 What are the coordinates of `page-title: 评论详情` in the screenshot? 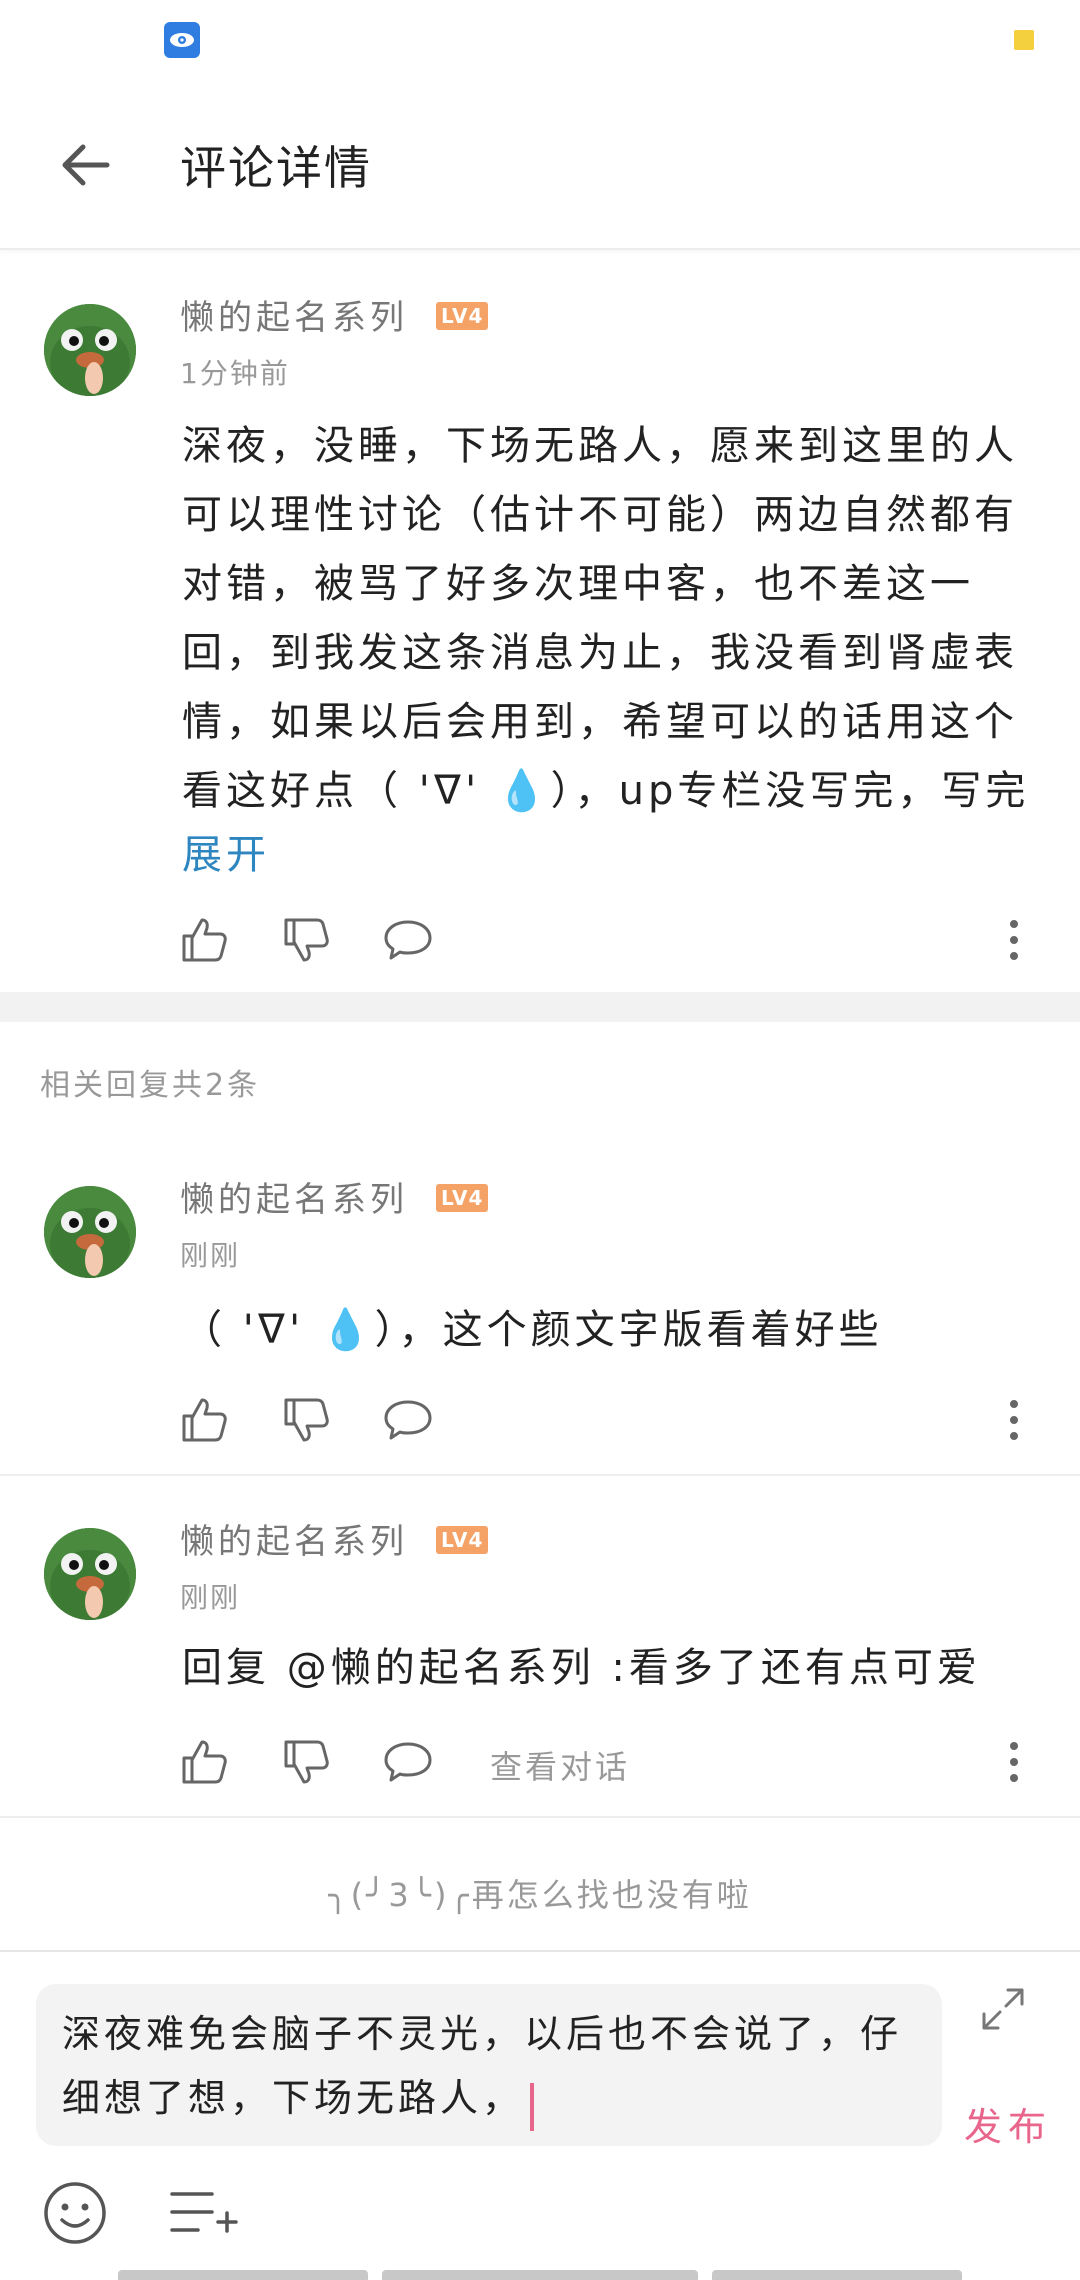 It's located at (276, 168).